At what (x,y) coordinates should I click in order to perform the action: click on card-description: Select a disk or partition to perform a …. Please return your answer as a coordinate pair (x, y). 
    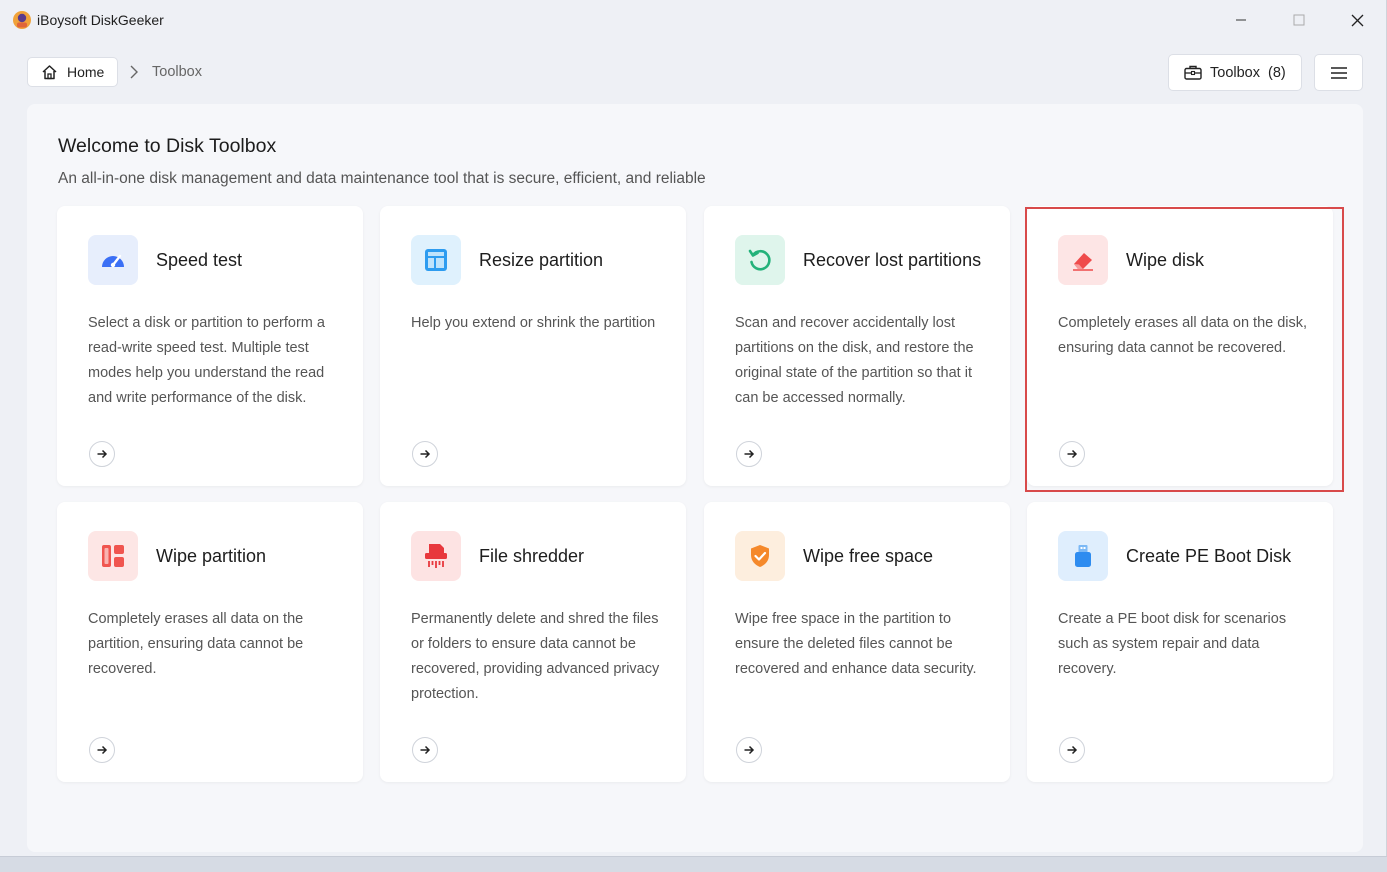
    Looking at the image, I should click on (206, 360).